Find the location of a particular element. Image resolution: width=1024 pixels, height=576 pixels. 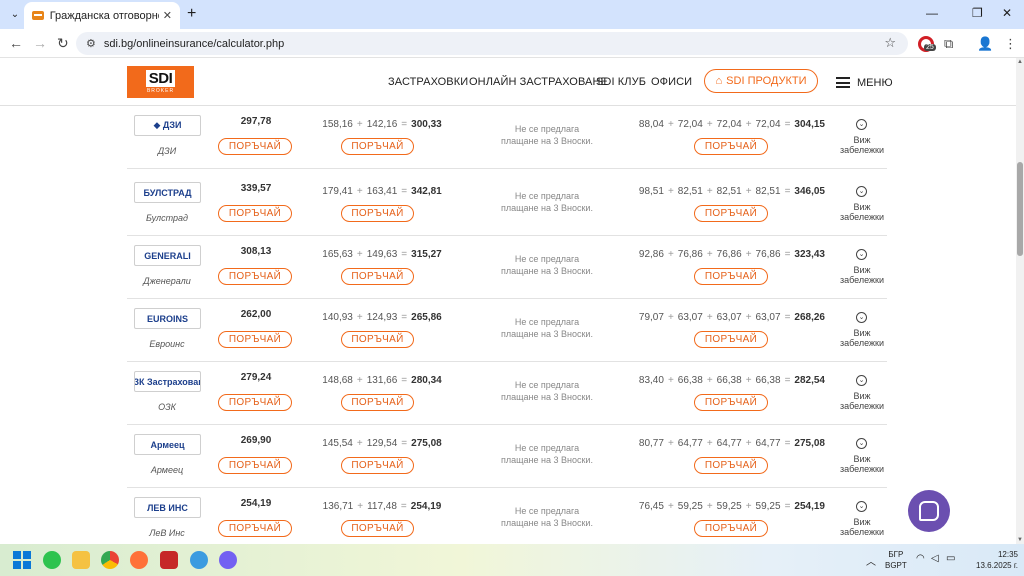

insurer-logo: GENERALI is located at coordinates (167, 255).